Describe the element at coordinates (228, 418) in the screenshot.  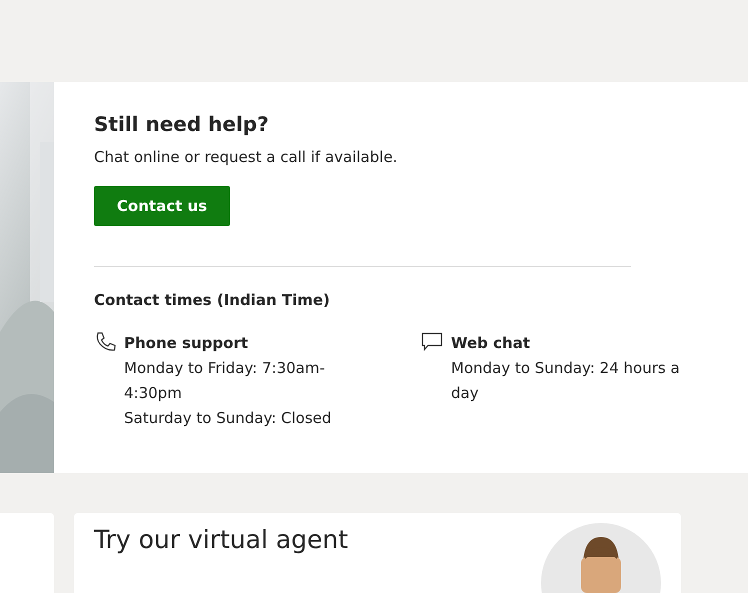
I see `hours-text: Saturday to Sunday: Closed` at that location.